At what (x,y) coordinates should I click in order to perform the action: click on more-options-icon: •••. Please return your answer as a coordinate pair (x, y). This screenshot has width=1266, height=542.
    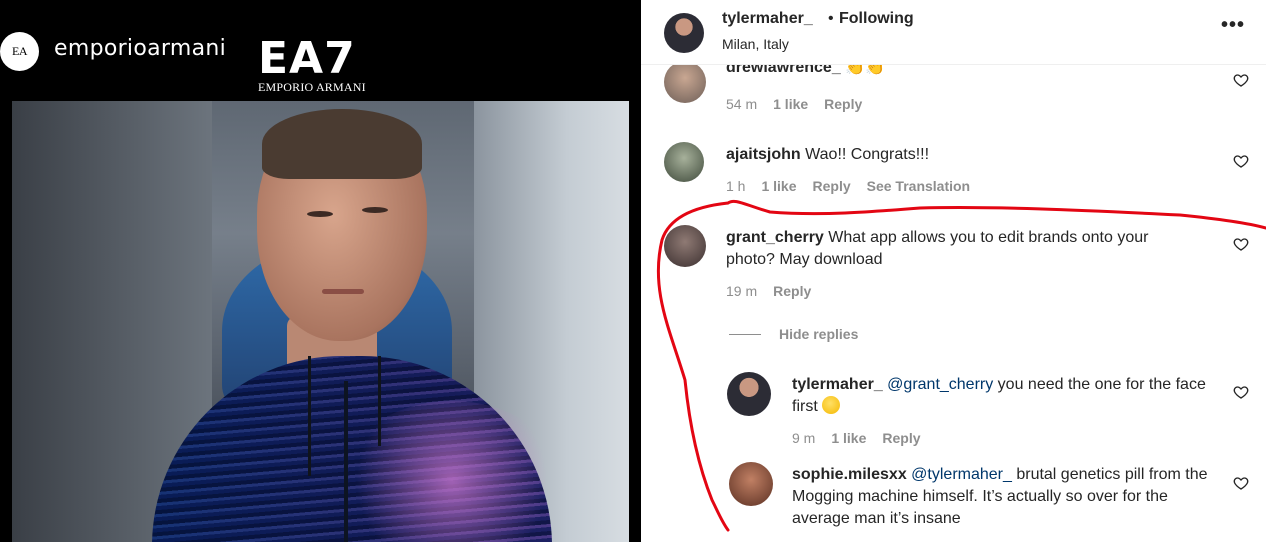
    Looking at the image, I should click on (1233, 26).